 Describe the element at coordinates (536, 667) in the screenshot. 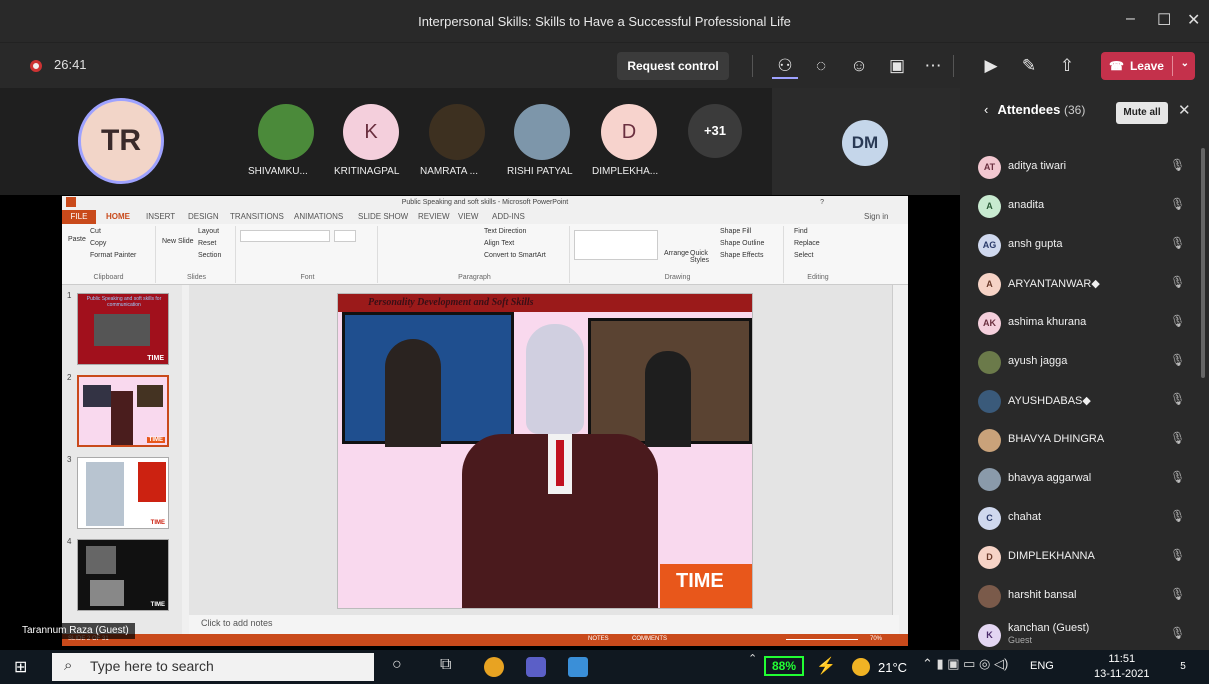

I see `teams-icon` at that location.